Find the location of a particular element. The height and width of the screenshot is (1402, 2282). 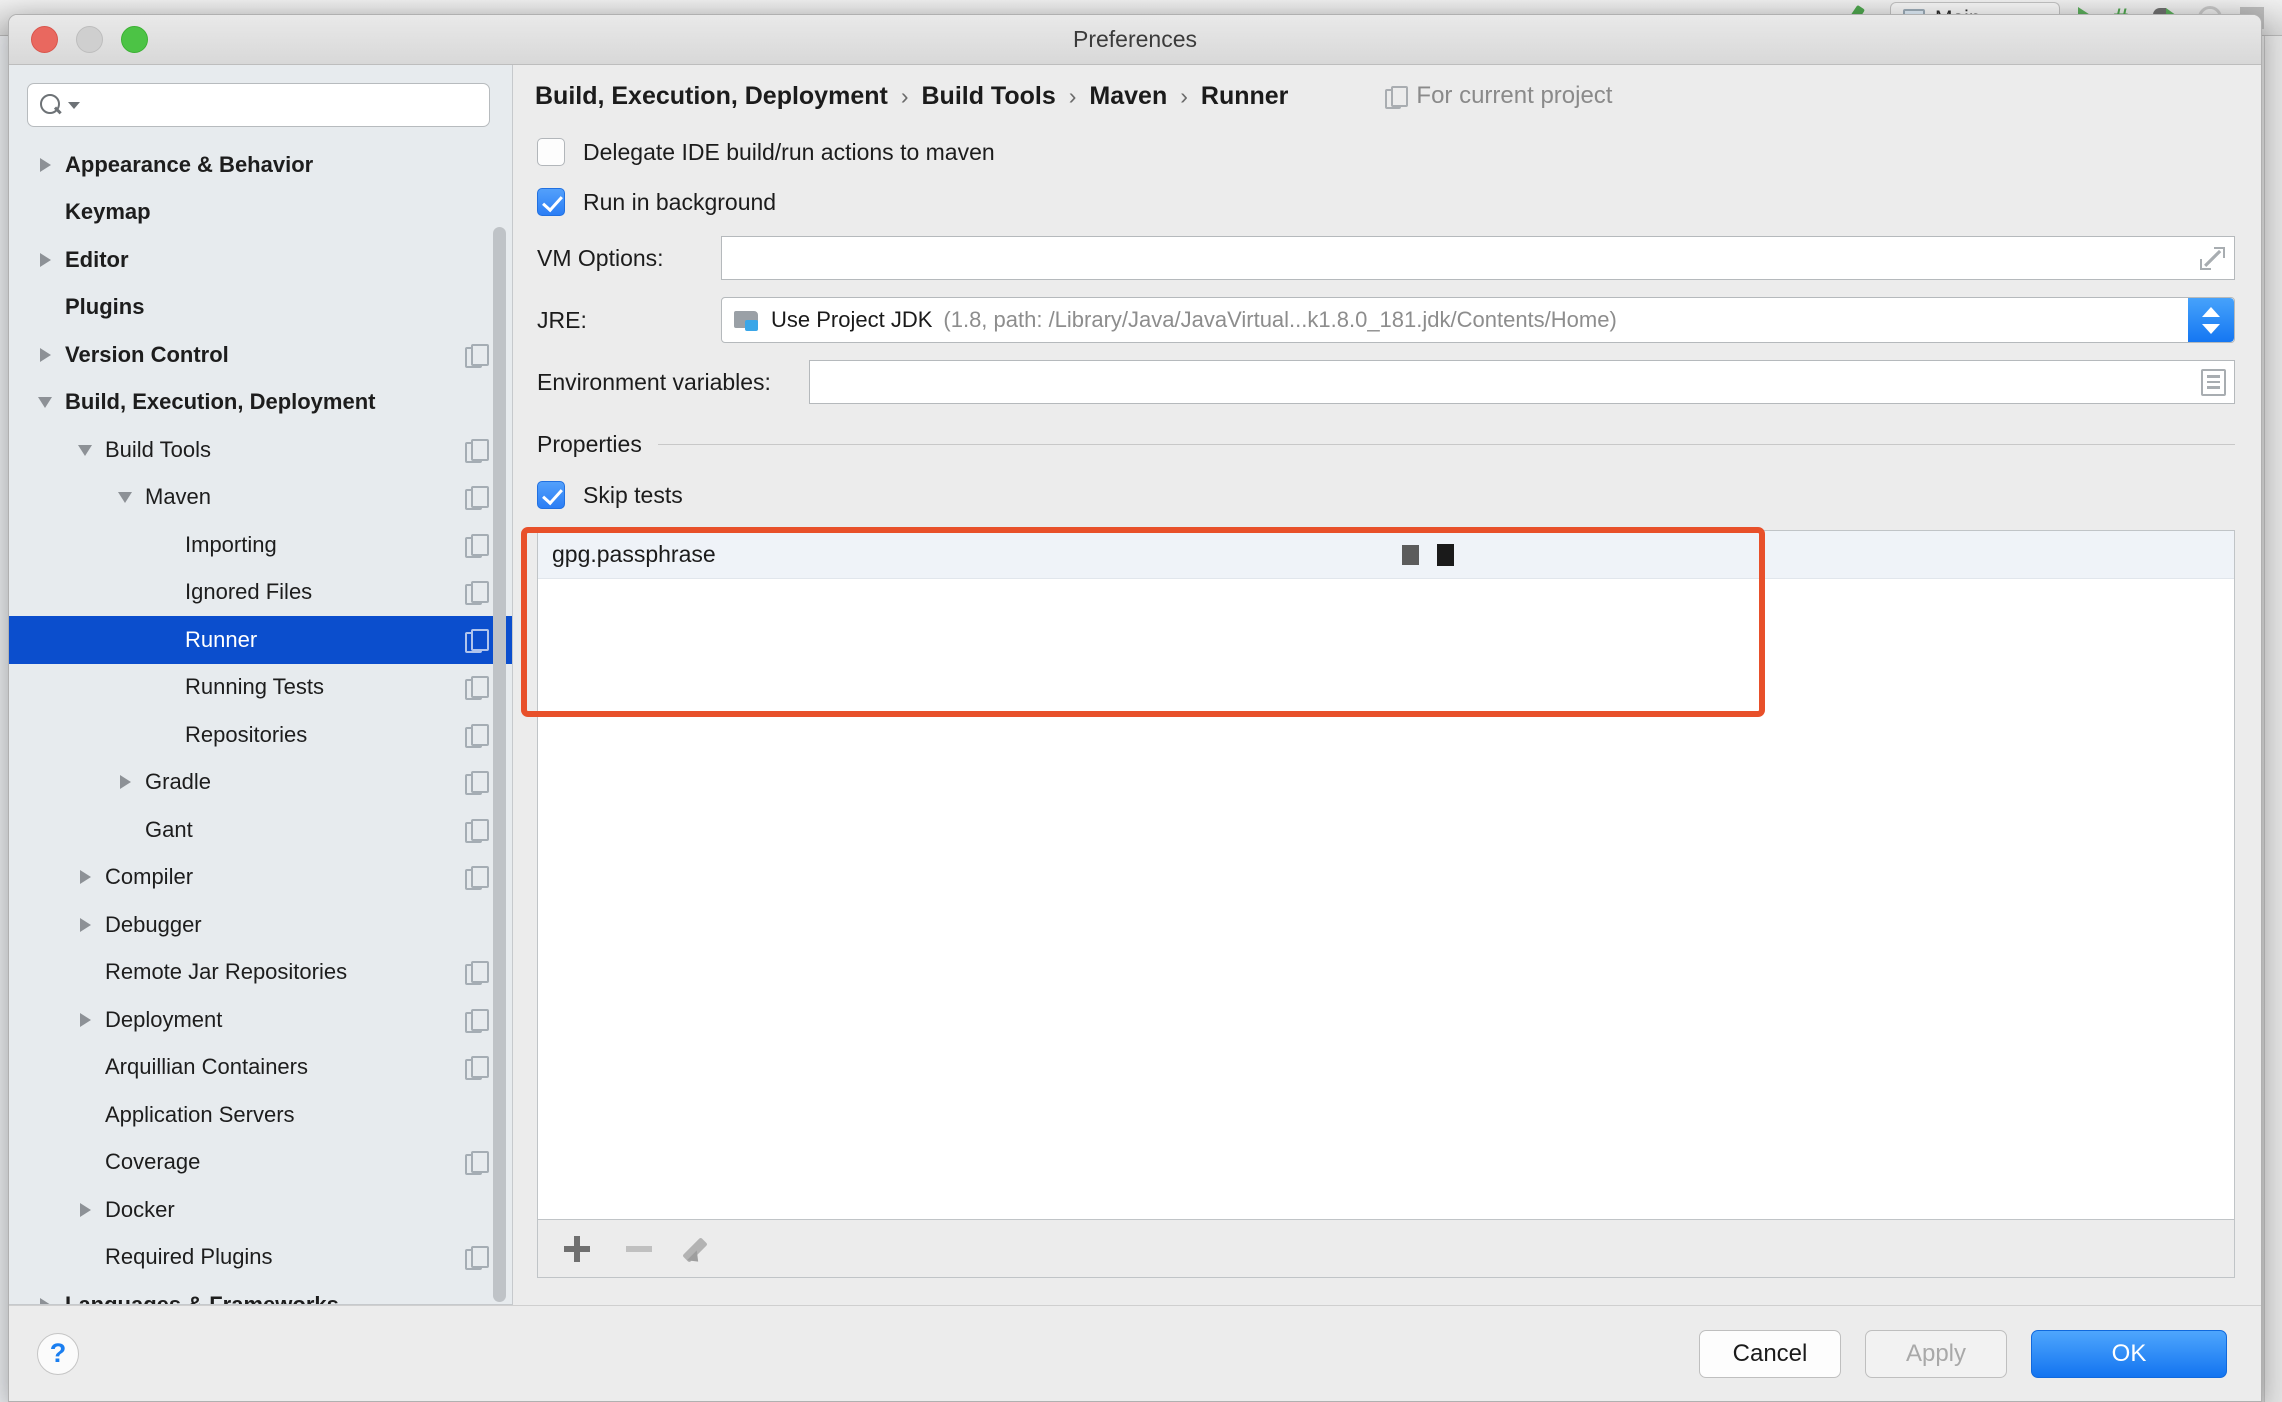

sidebar-scrollbar-thumb is located at coordinates (499, 764).